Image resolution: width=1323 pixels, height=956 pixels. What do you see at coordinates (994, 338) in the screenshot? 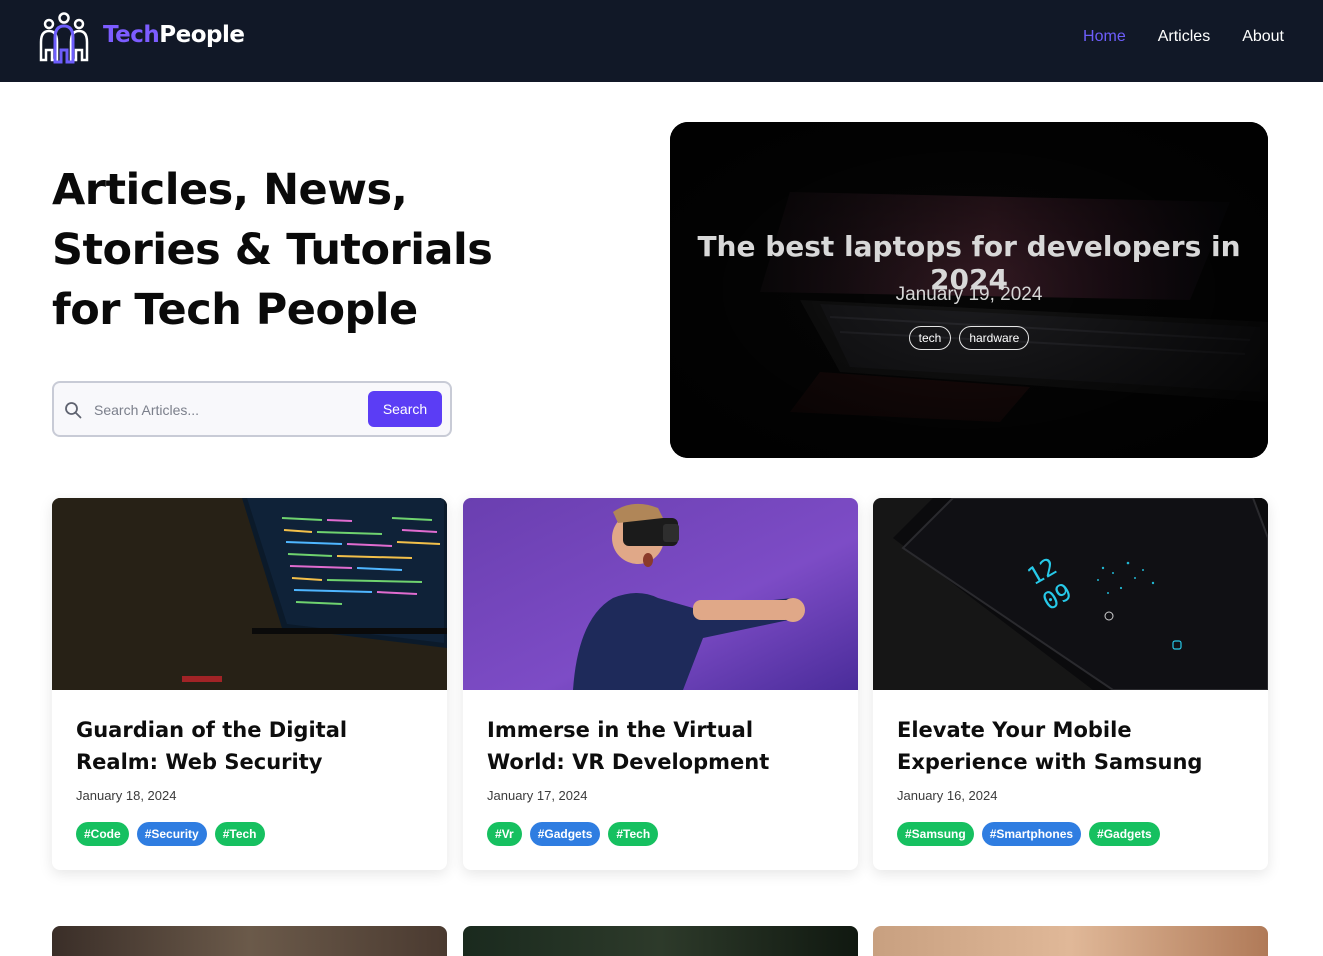
I see `featured-tag: hardware` at bounding box center [994, 338].